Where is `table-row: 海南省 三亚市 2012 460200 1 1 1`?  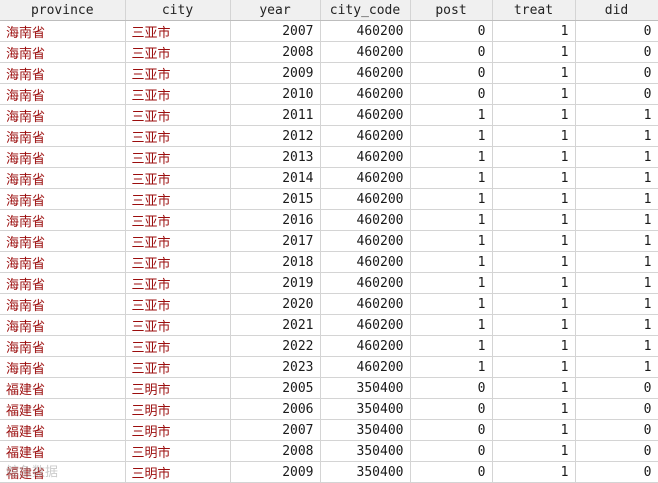 table-row: 海南省 三亚市 2012 460200 1 1 1 is located at coordinates (329, 136).